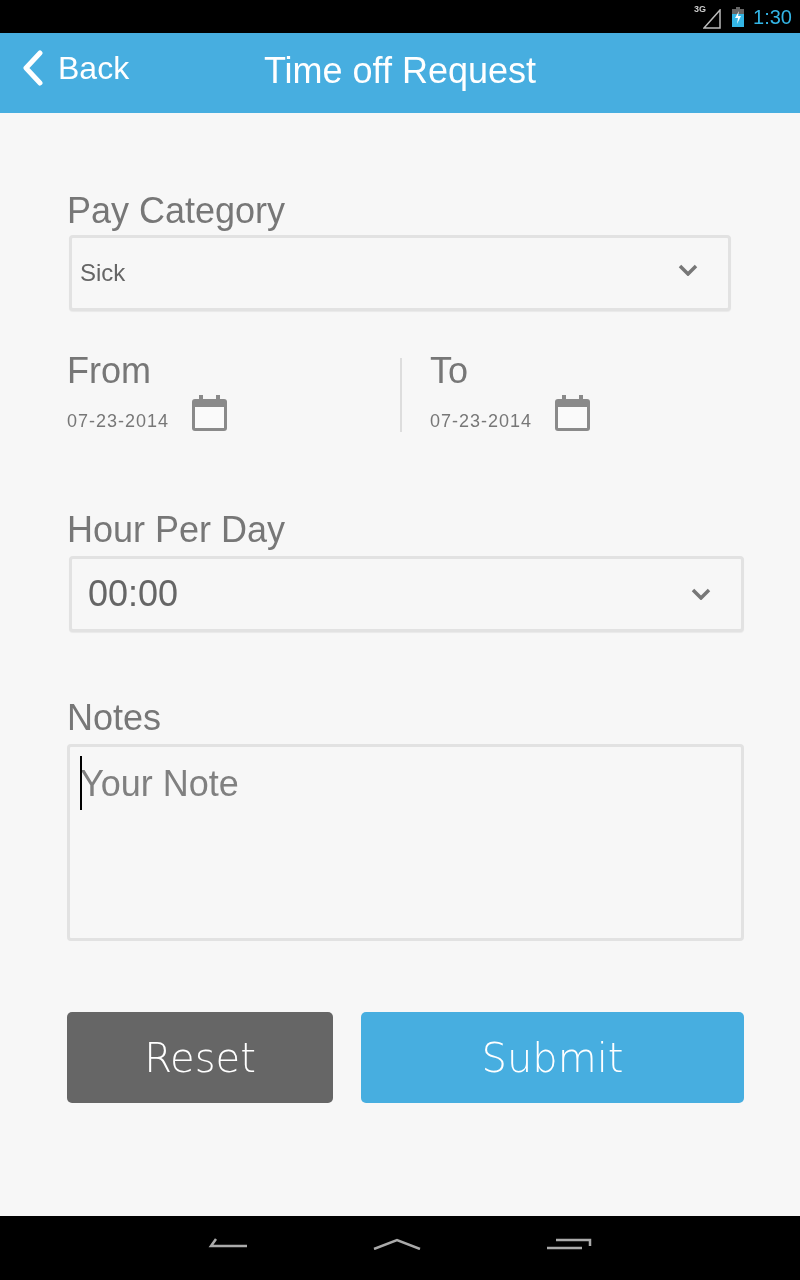 The width and height of the screenshot is (800, 1280). I want to click on field-label: Pay Category, so click(176, 211).